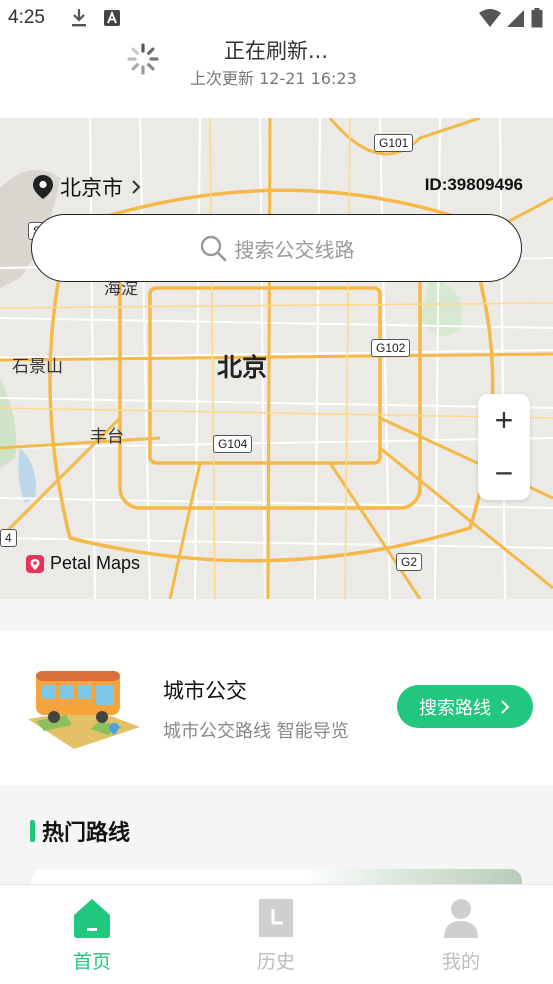  I want to click on last-update-text: 上次更新 12-21 16:23, so click(273, 78).